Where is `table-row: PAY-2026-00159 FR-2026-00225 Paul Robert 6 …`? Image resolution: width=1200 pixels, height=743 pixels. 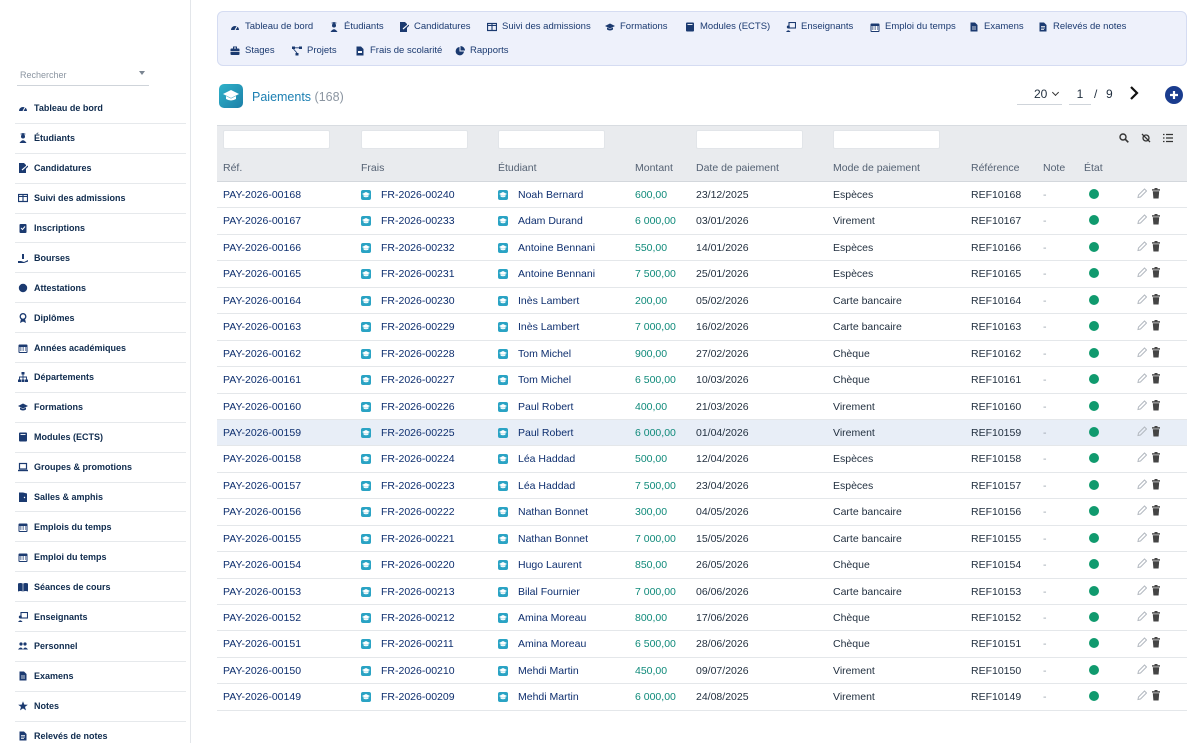
table-row: PAY-2026-00159 FR-2026-00225 Paul Robert 6 … is located at coordinates (702, 433).